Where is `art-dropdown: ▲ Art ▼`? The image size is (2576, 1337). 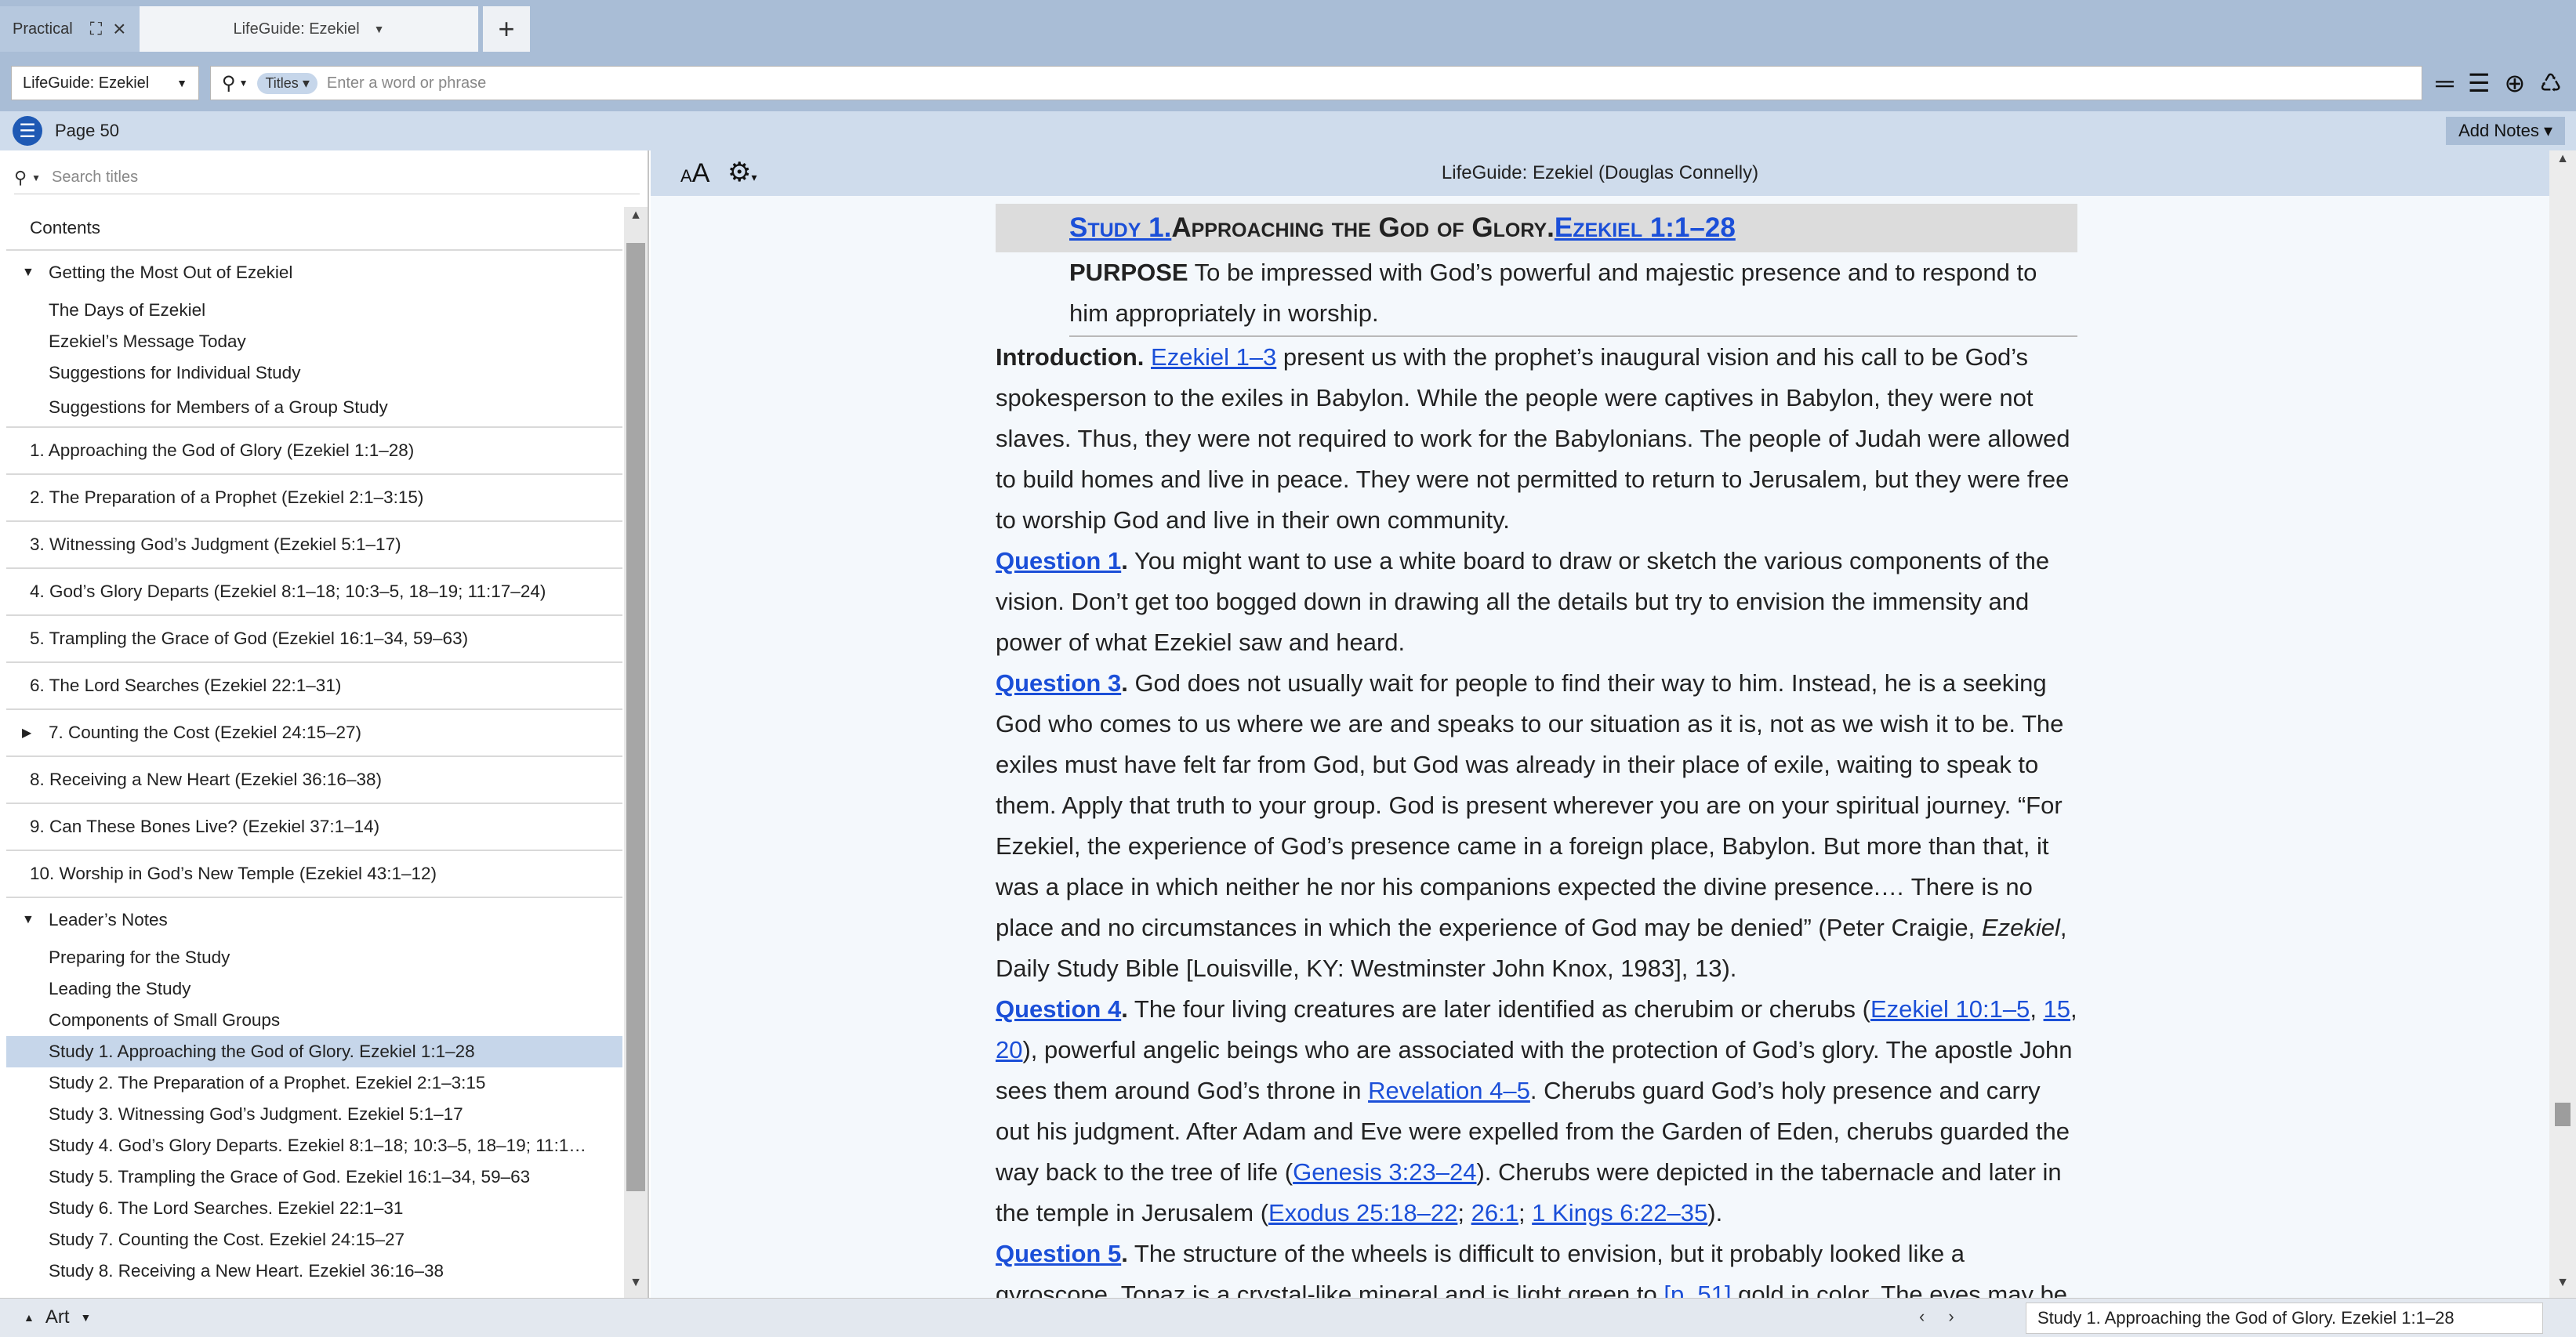
art-dropdown: ▲ Art ▼ is located at coordinates (58, 1317).